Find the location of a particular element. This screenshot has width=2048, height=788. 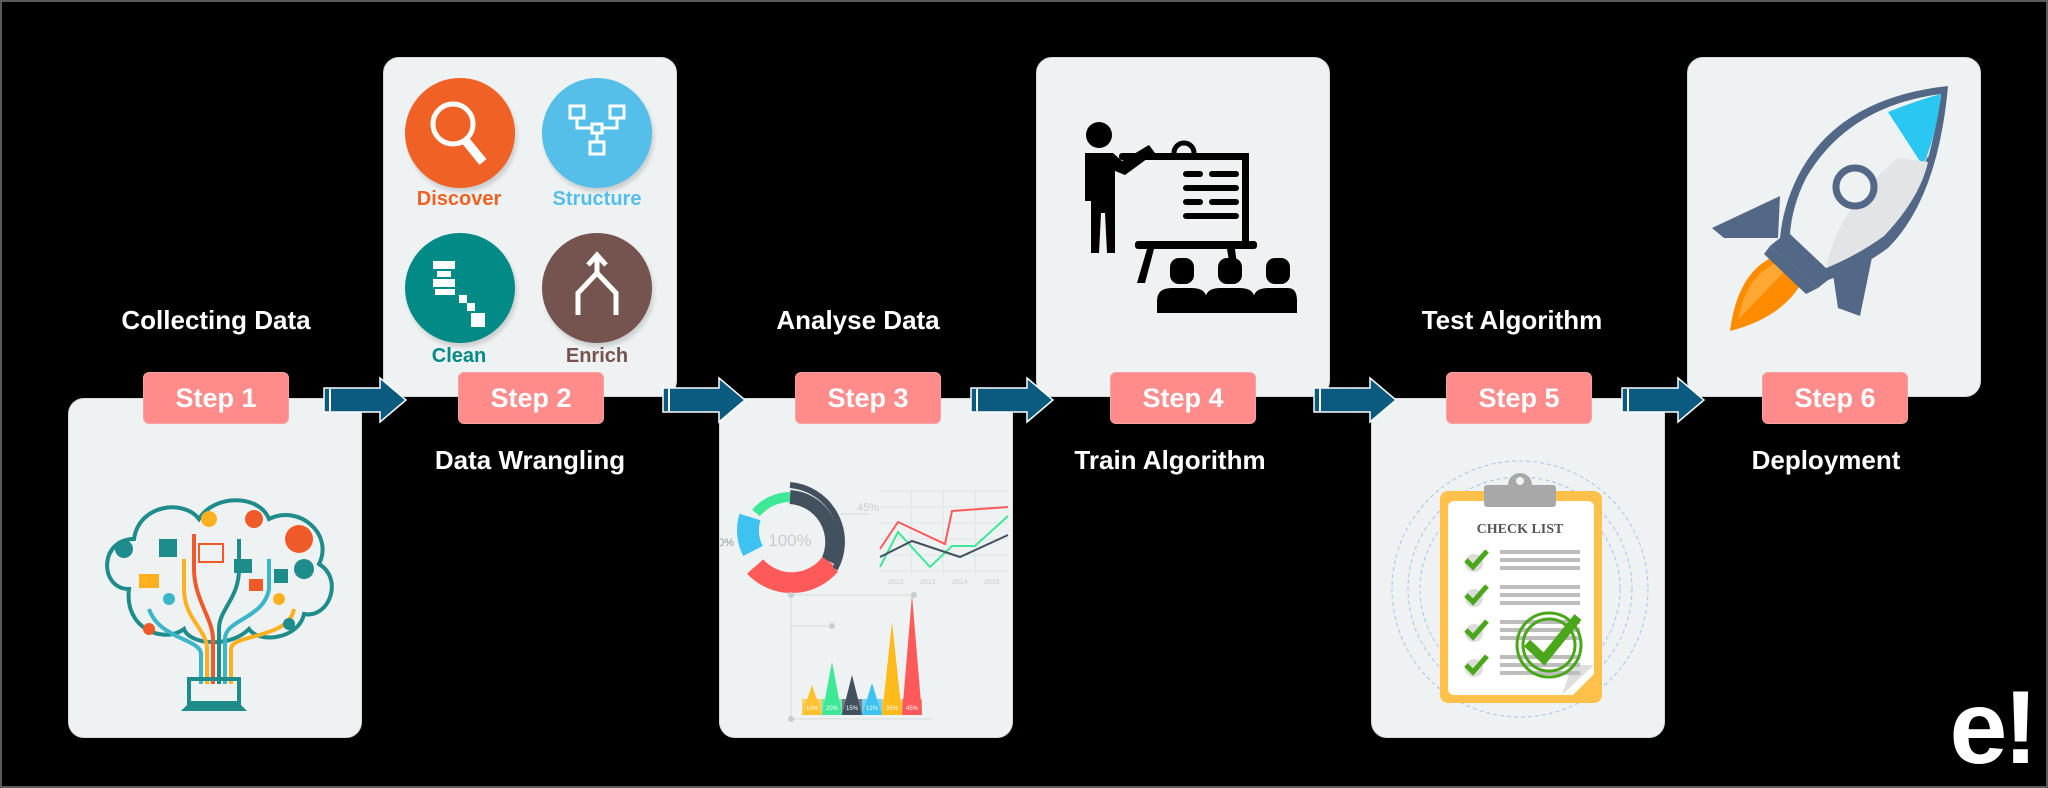

line-year-2014: 2014 is located at coordinates (960, 582).